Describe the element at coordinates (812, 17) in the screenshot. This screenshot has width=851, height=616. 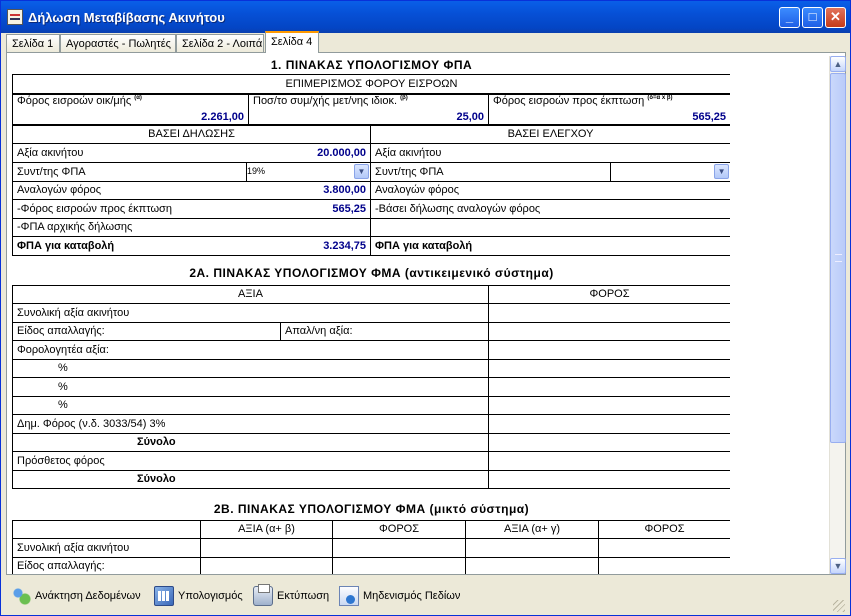
I see `maximize-button: □` at that location.